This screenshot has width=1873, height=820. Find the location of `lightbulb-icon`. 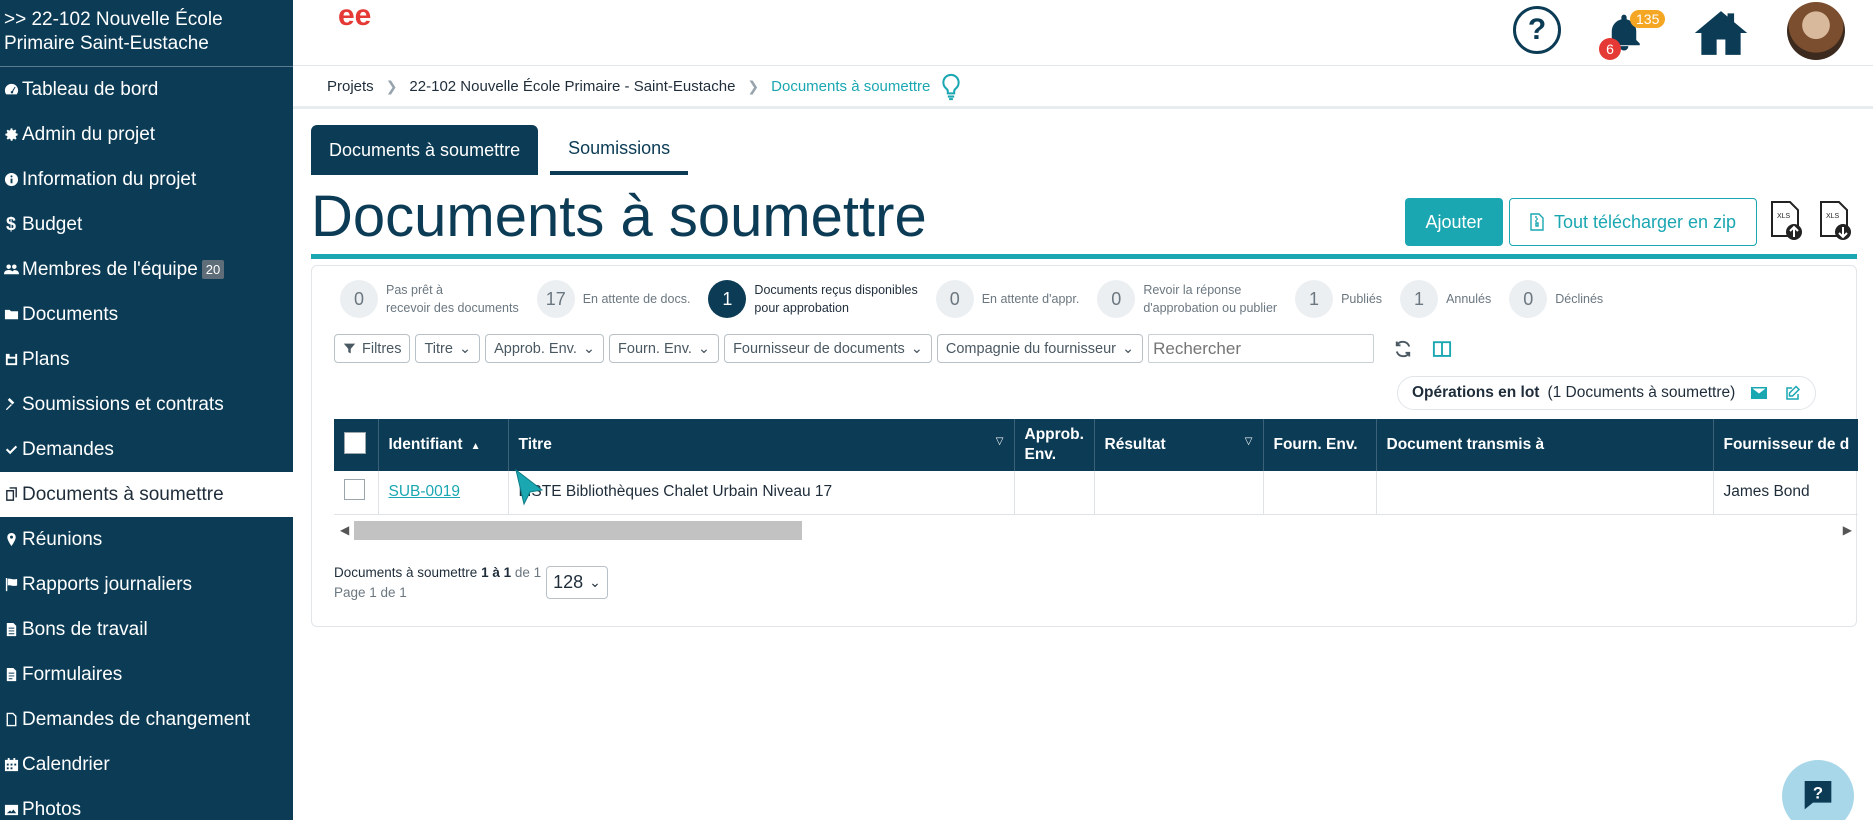

lightbulb-icon is located at coordinates (951, 87).